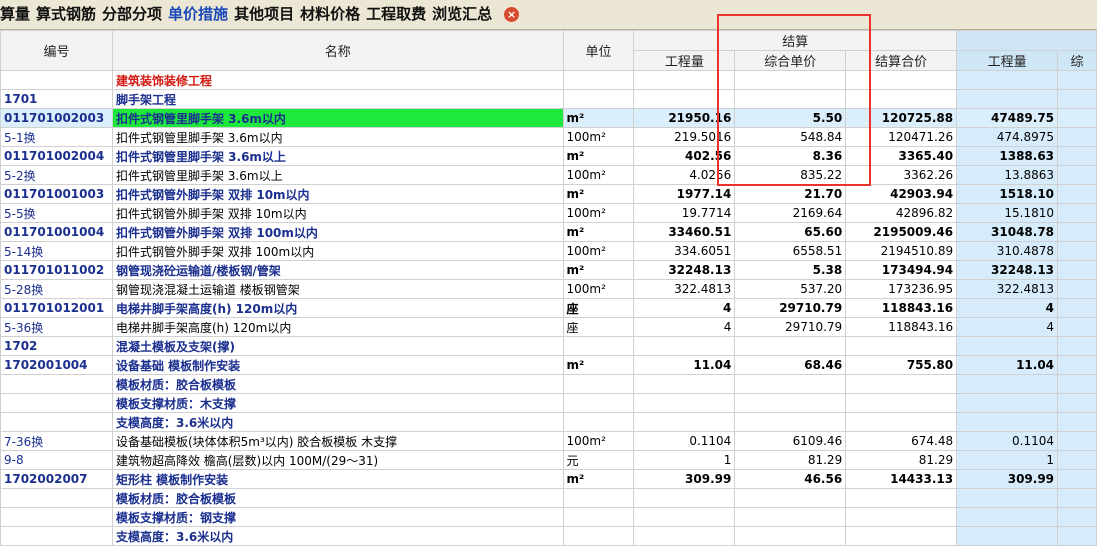  Describe the element at coordinates (684, 213) in the screenshot. I see `cell-qty: 19.7714` at that location.